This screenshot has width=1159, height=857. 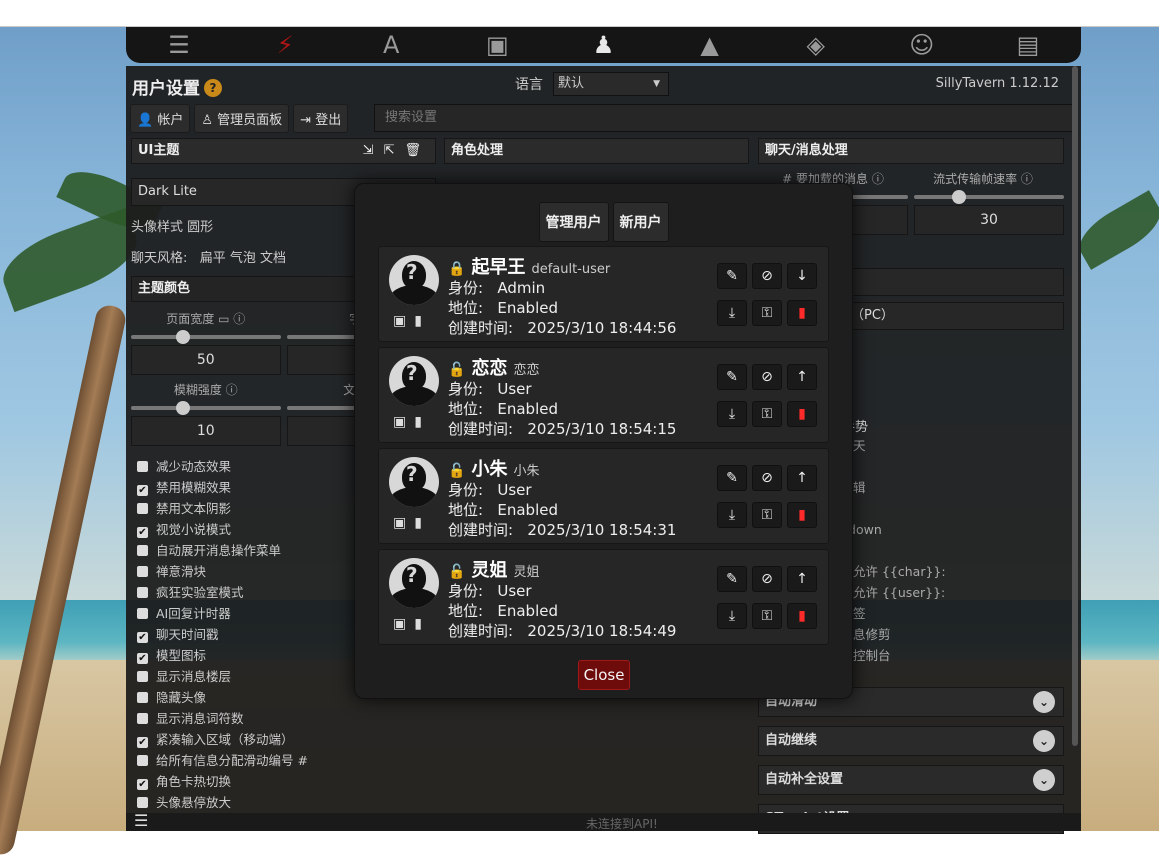 What do you see at coordinates (946, 405) in the screenshot?
I see `chat-option-item: 钮` at bounding box center [946, 405].